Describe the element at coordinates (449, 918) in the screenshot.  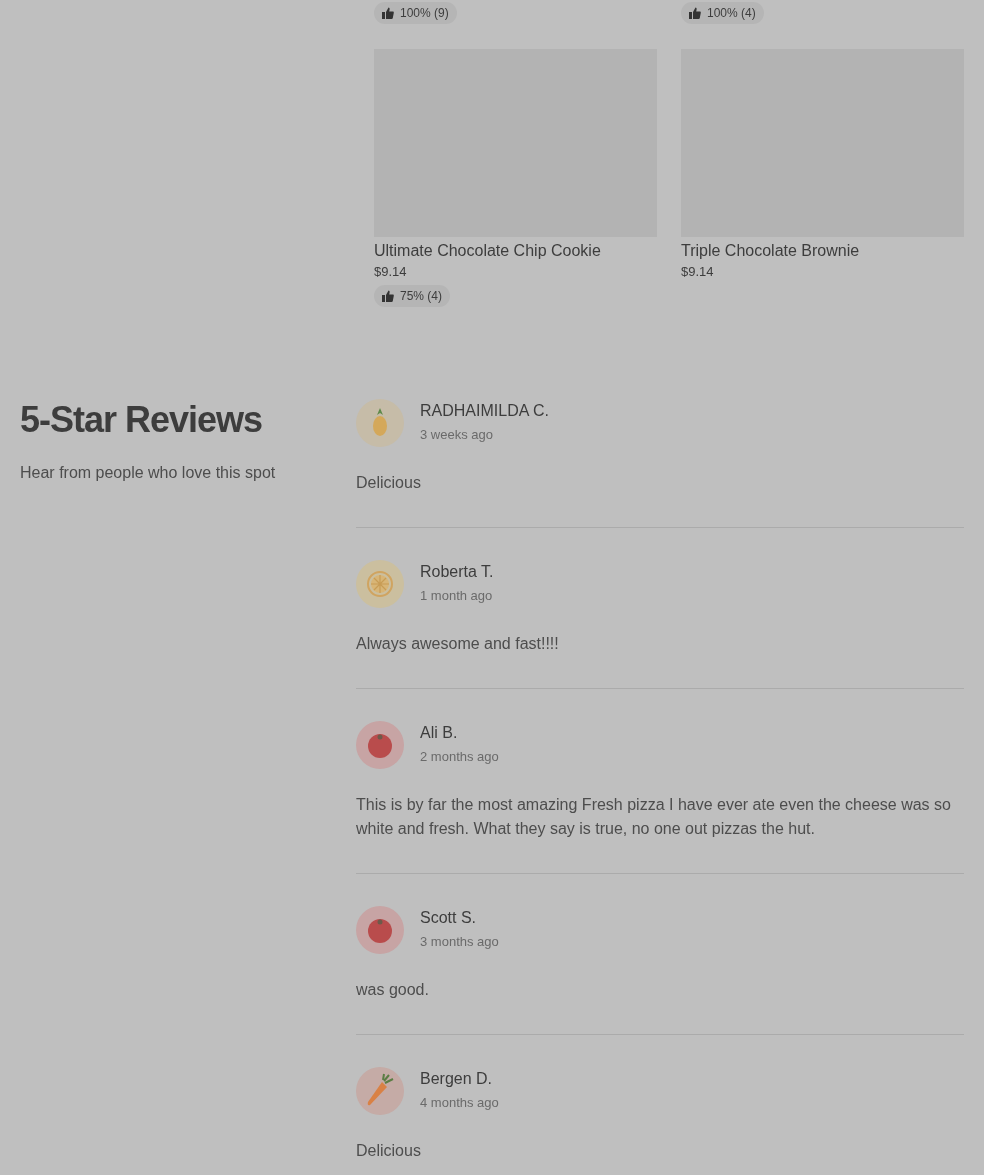
I see `reviewer-name: Scott S.` at that location.